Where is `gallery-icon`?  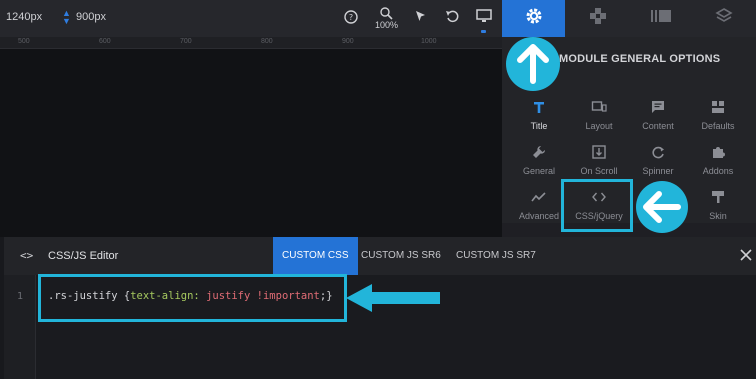
gallery-icon is located at coordinates (661, 18).